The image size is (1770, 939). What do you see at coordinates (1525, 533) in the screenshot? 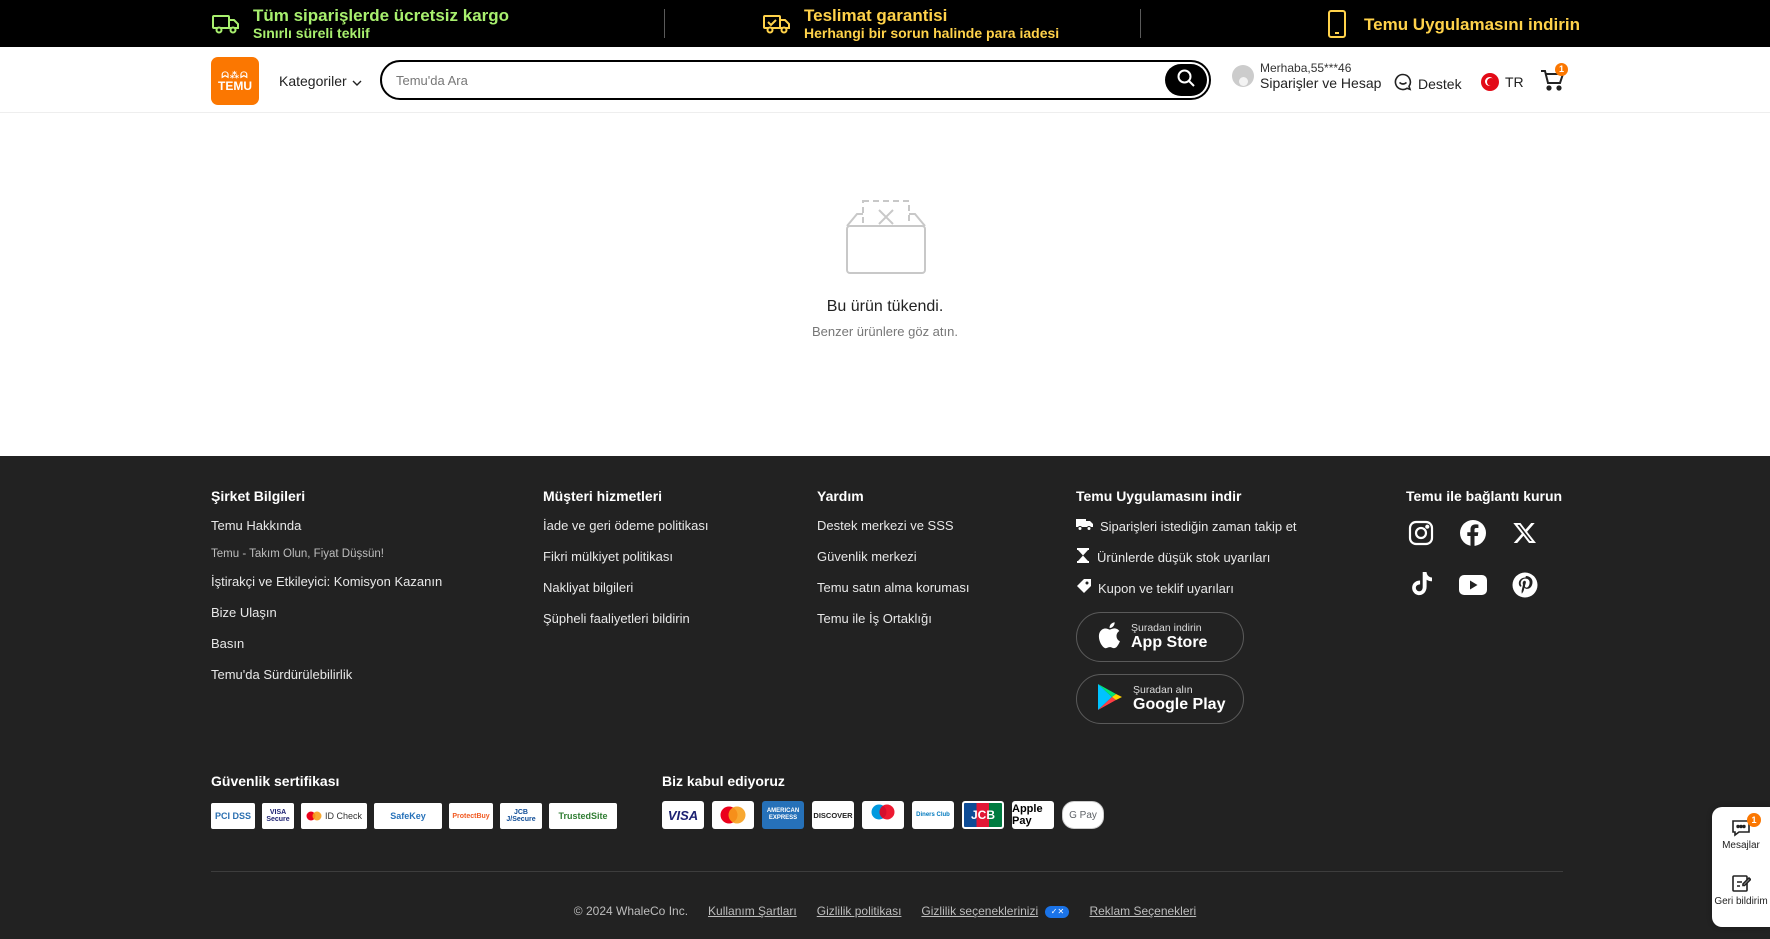
I see `x-icon` at bounding box center [1525, 533].